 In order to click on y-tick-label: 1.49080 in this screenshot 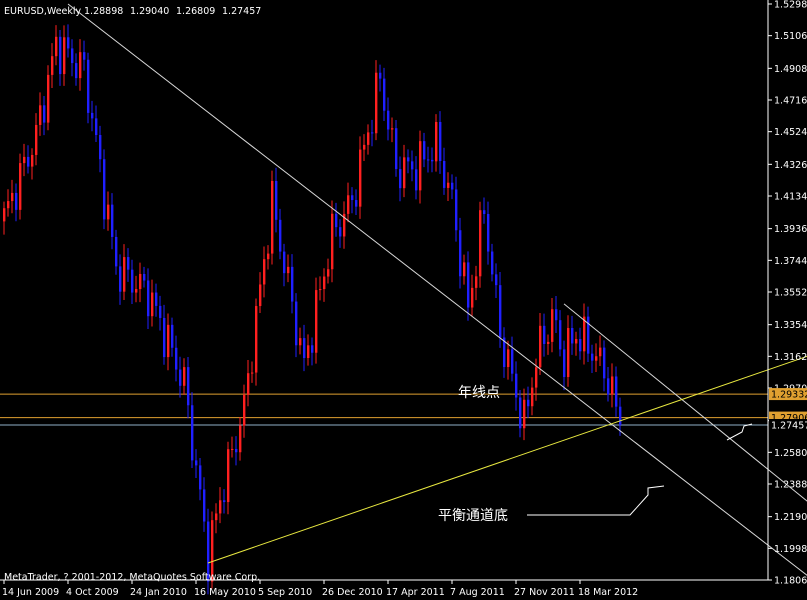, I will do `click(790, 69)`.